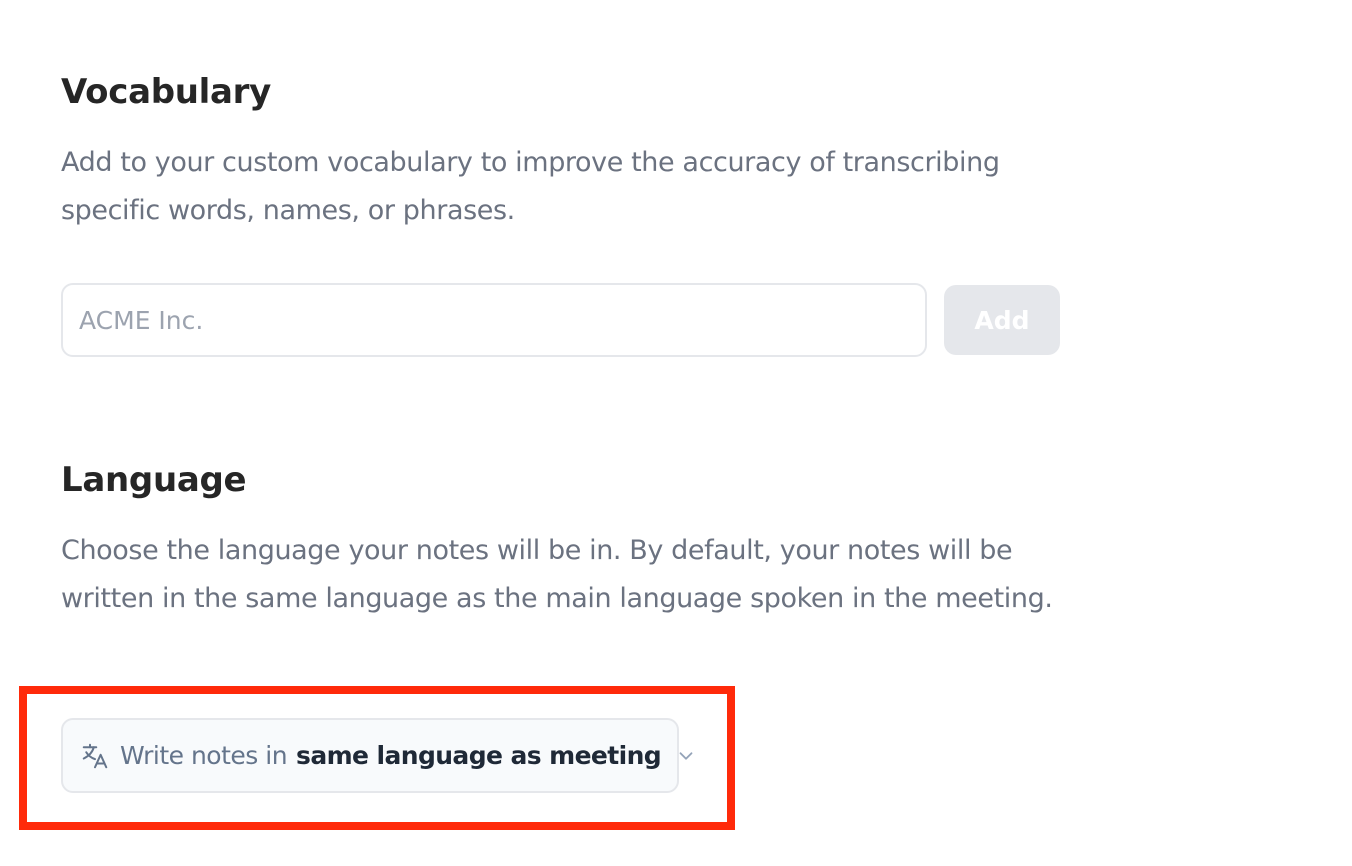  Describe the element at coordinates (494, 320) in the screenshot. I see `vocabulary-input` at that location.